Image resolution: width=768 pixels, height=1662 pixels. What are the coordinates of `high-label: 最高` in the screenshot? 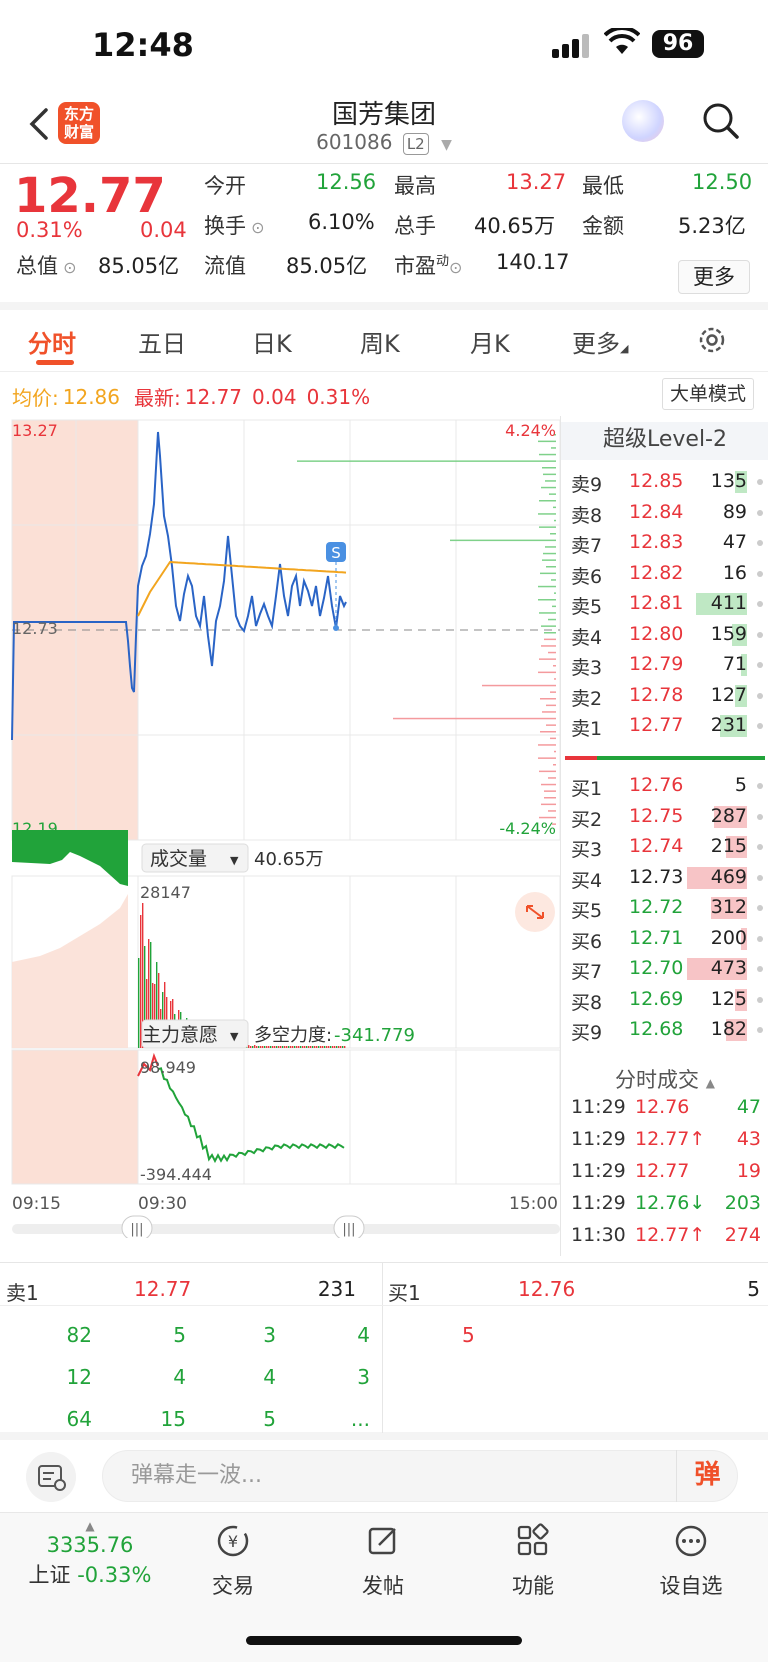 It's located at (415, 186).